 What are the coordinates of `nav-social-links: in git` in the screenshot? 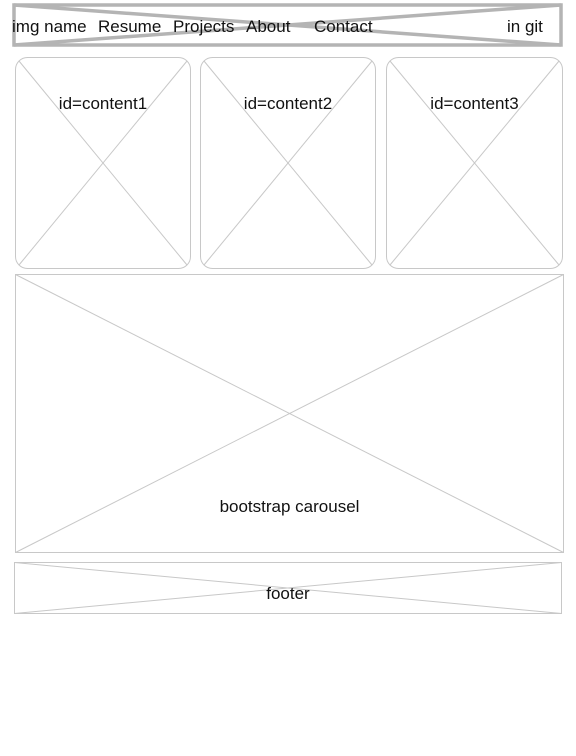 It's located at (525, 26).